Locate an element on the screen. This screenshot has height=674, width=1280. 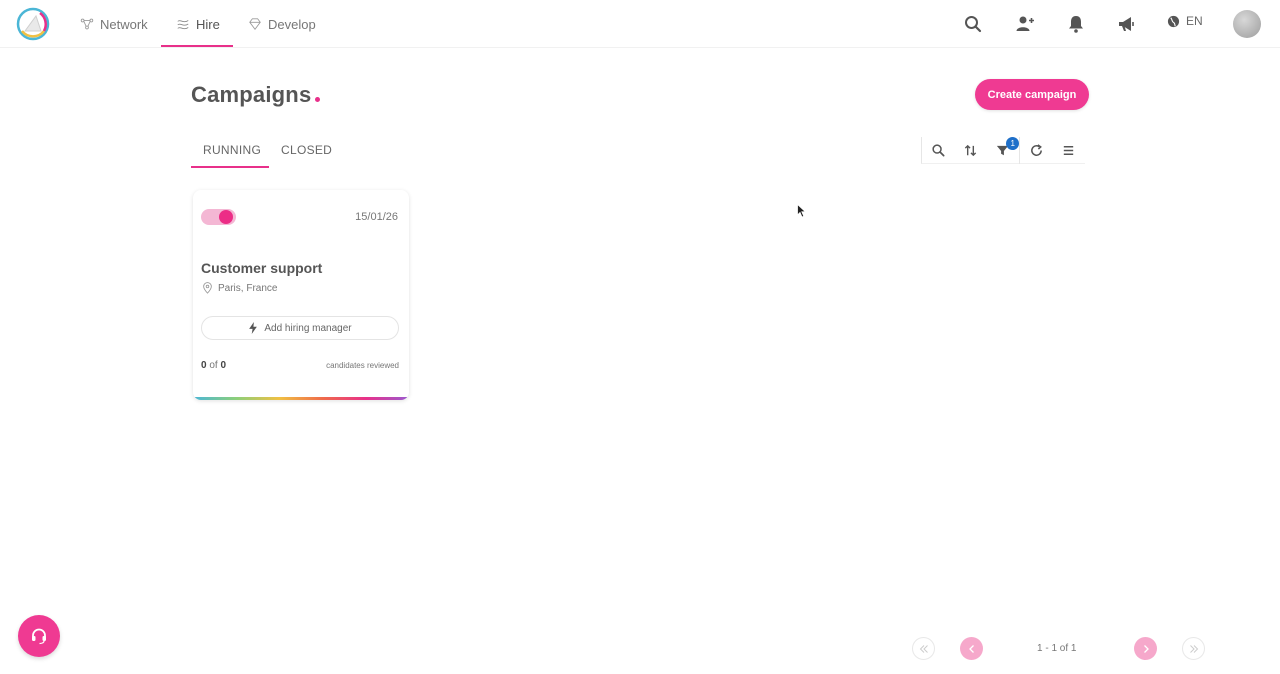
create-campaign-button: Create campaign is located at coordinates (1032, 94).